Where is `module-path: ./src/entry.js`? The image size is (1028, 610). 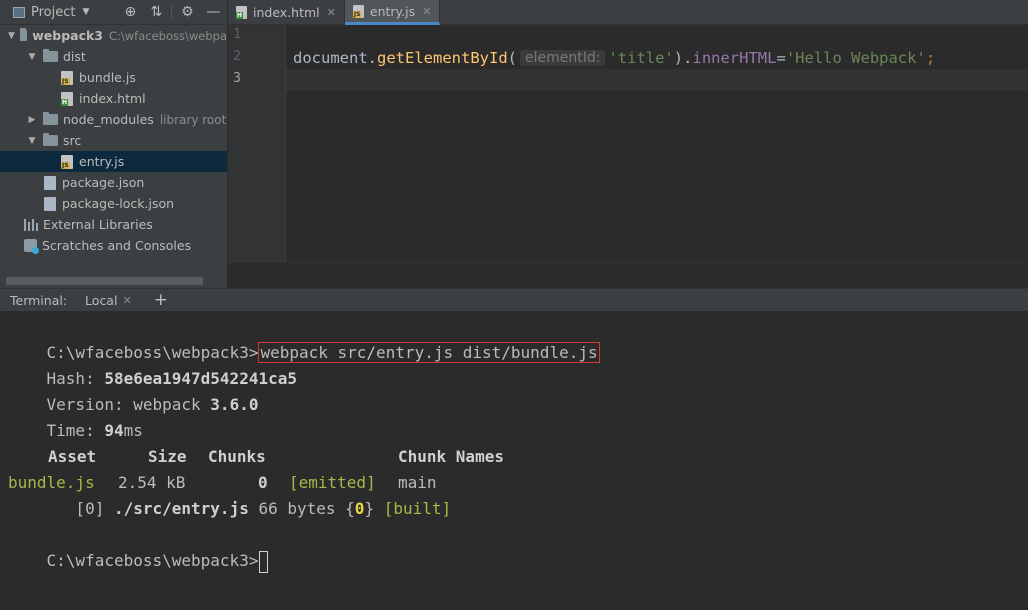
module-path: ./src/entry.js is located at coordinates (181, 508).